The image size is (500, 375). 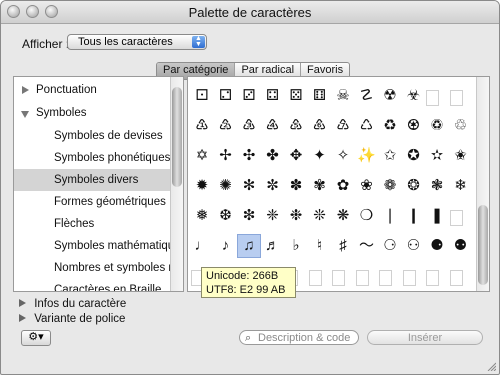 What do you see at coordinates (296, 216) in the screenshot?
I see `glyph-cell: ❉` at bounding box center [296, 216].